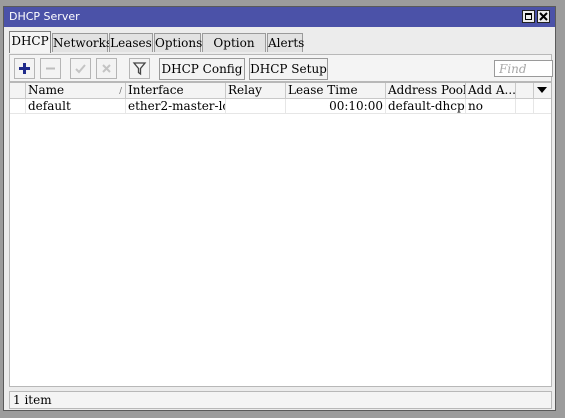 This screenshot has width=565, height=418. What do you see at coordinates (30, 42) in the screenshot?
I see `tab-dhcp: DHCP` at bounding box center [30, 42].